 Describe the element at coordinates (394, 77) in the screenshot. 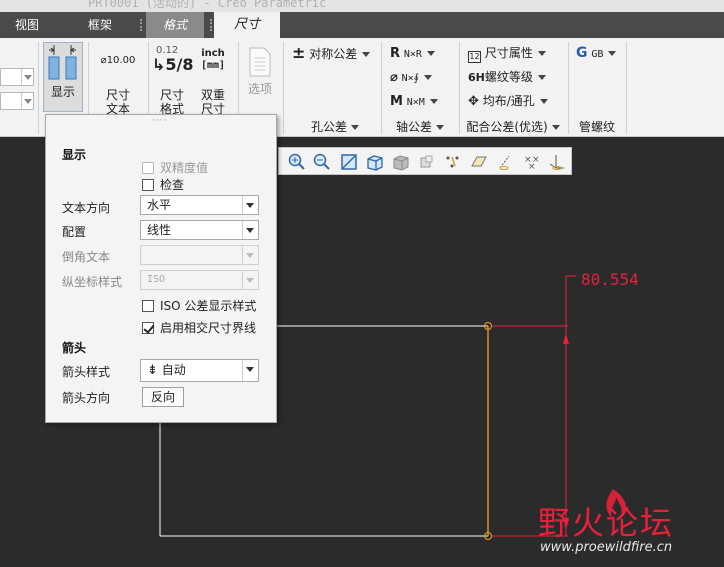

I see `diameter-icon: ⌀` at that location.